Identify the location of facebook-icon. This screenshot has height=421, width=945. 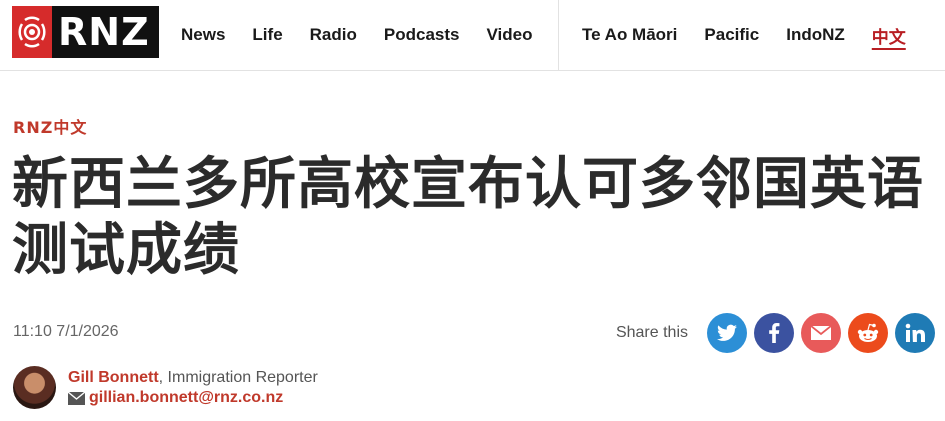
(774, 333).